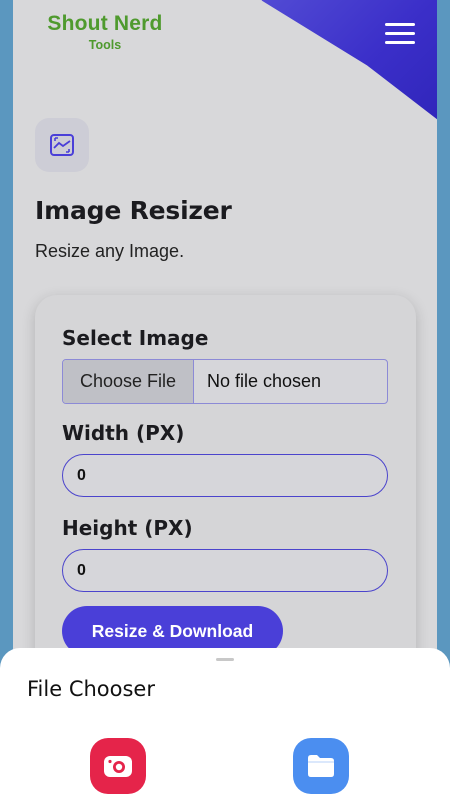  I want to click on image-resize-icon, so click(62, 145).